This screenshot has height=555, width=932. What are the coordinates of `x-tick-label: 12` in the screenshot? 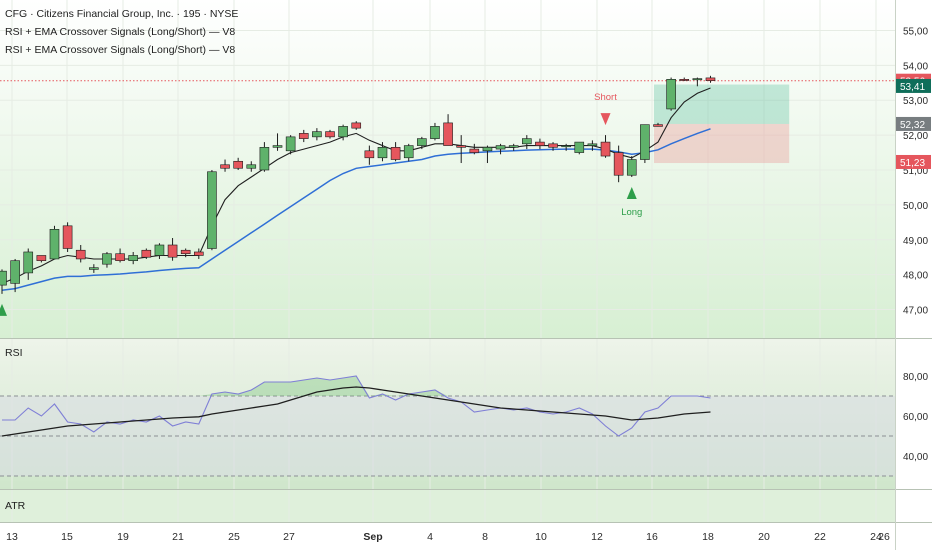 It's located at (597, 537).